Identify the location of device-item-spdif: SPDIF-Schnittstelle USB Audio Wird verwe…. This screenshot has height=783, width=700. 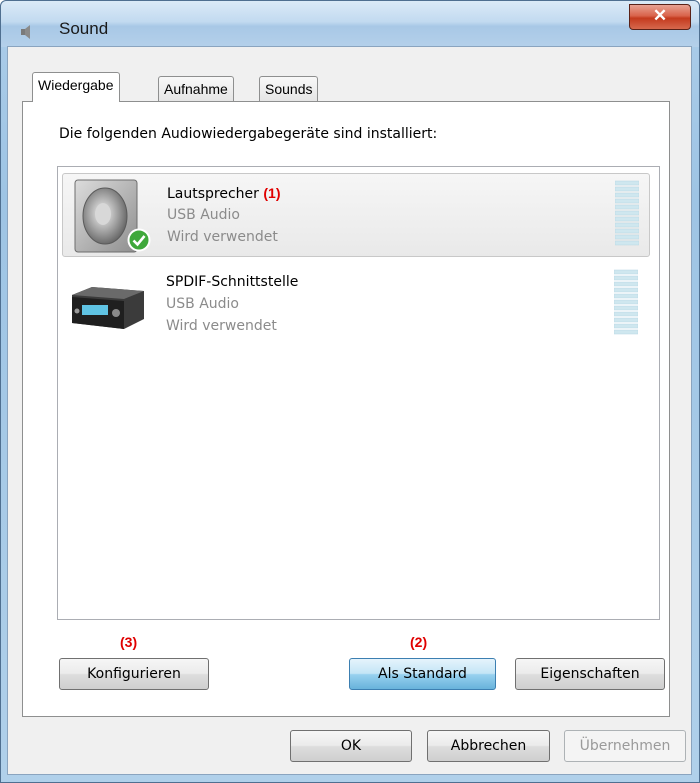
(356, 305).